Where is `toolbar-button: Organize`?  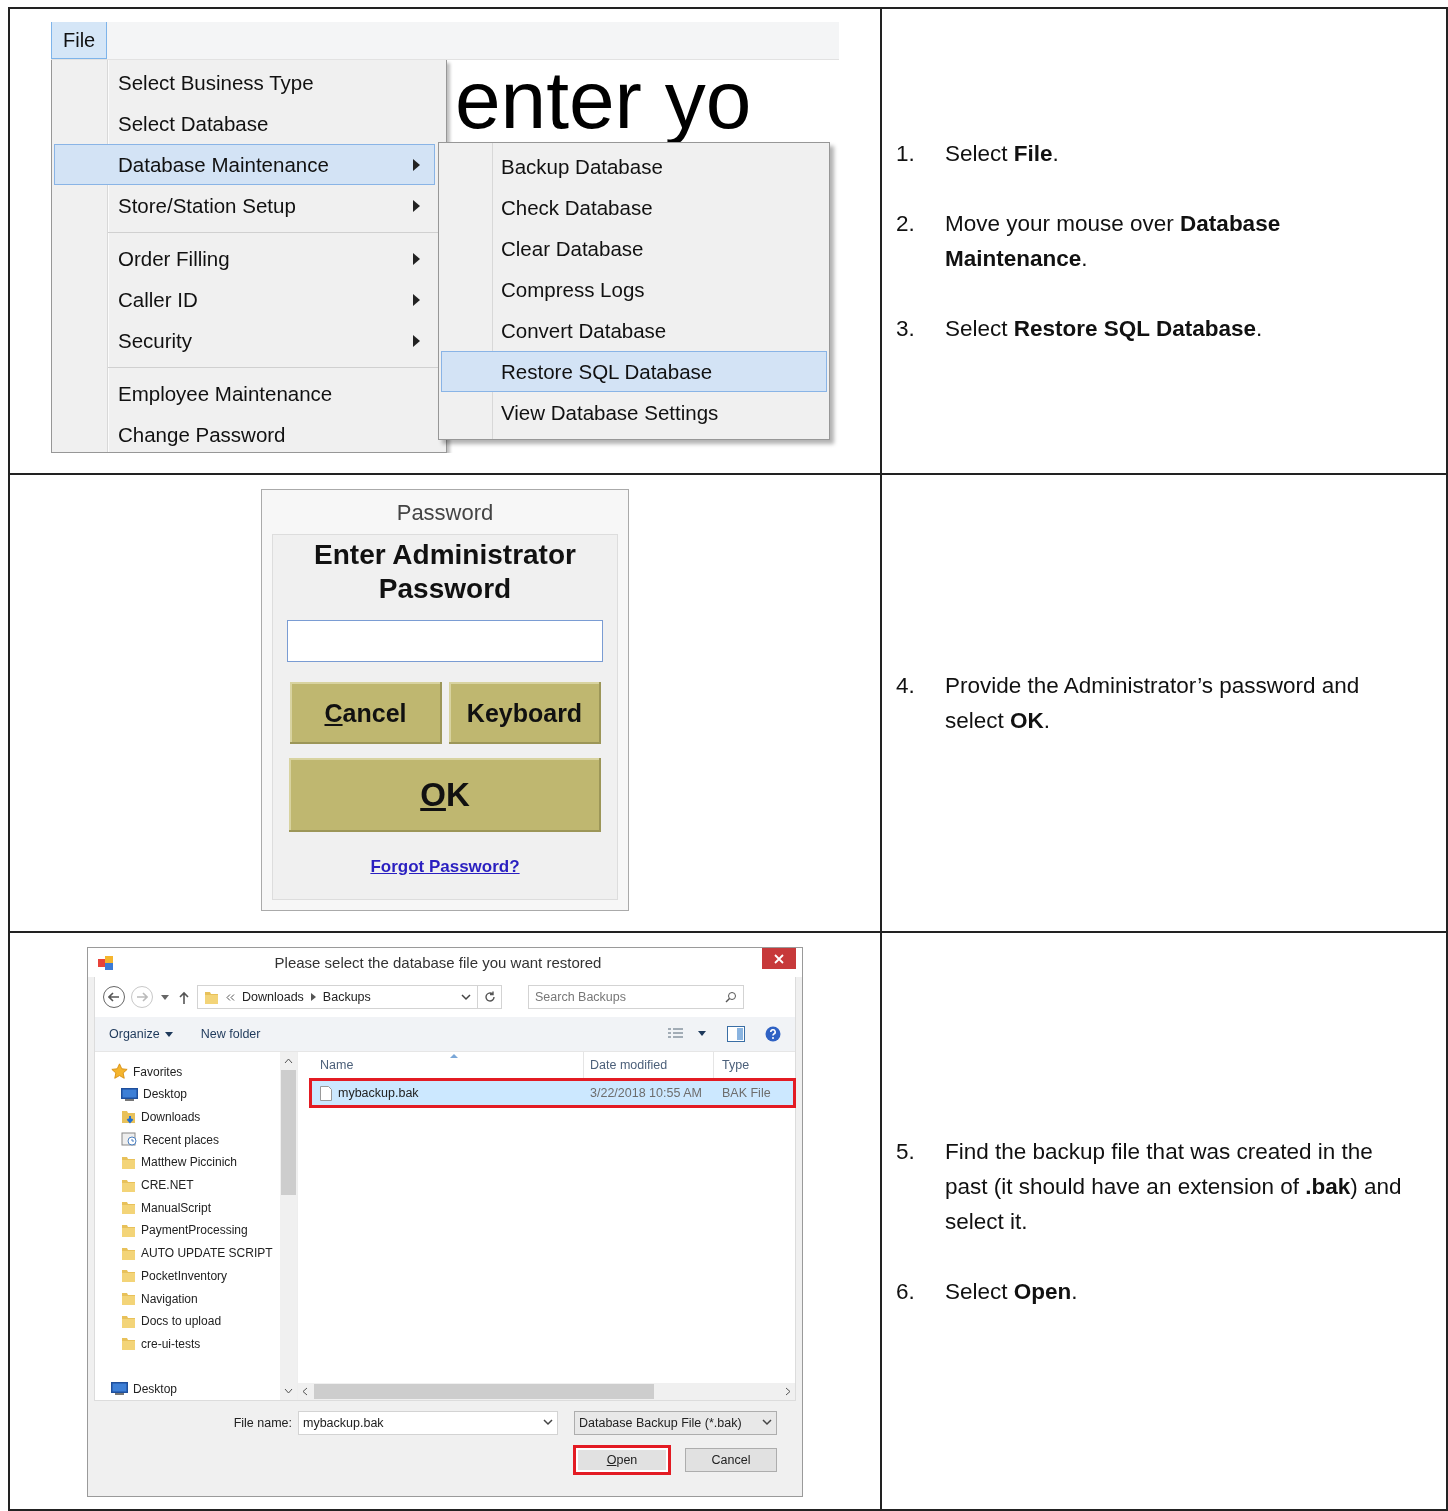 toolbar-button: Organize is located at coordinates (141, 1034).